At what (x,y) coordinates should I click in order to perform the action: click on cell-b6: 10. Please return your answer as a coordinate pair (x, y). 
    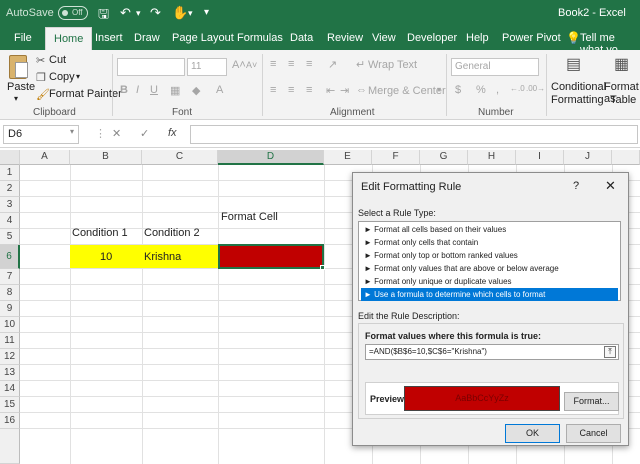
    Looking at the image, I should click on (106, 257).